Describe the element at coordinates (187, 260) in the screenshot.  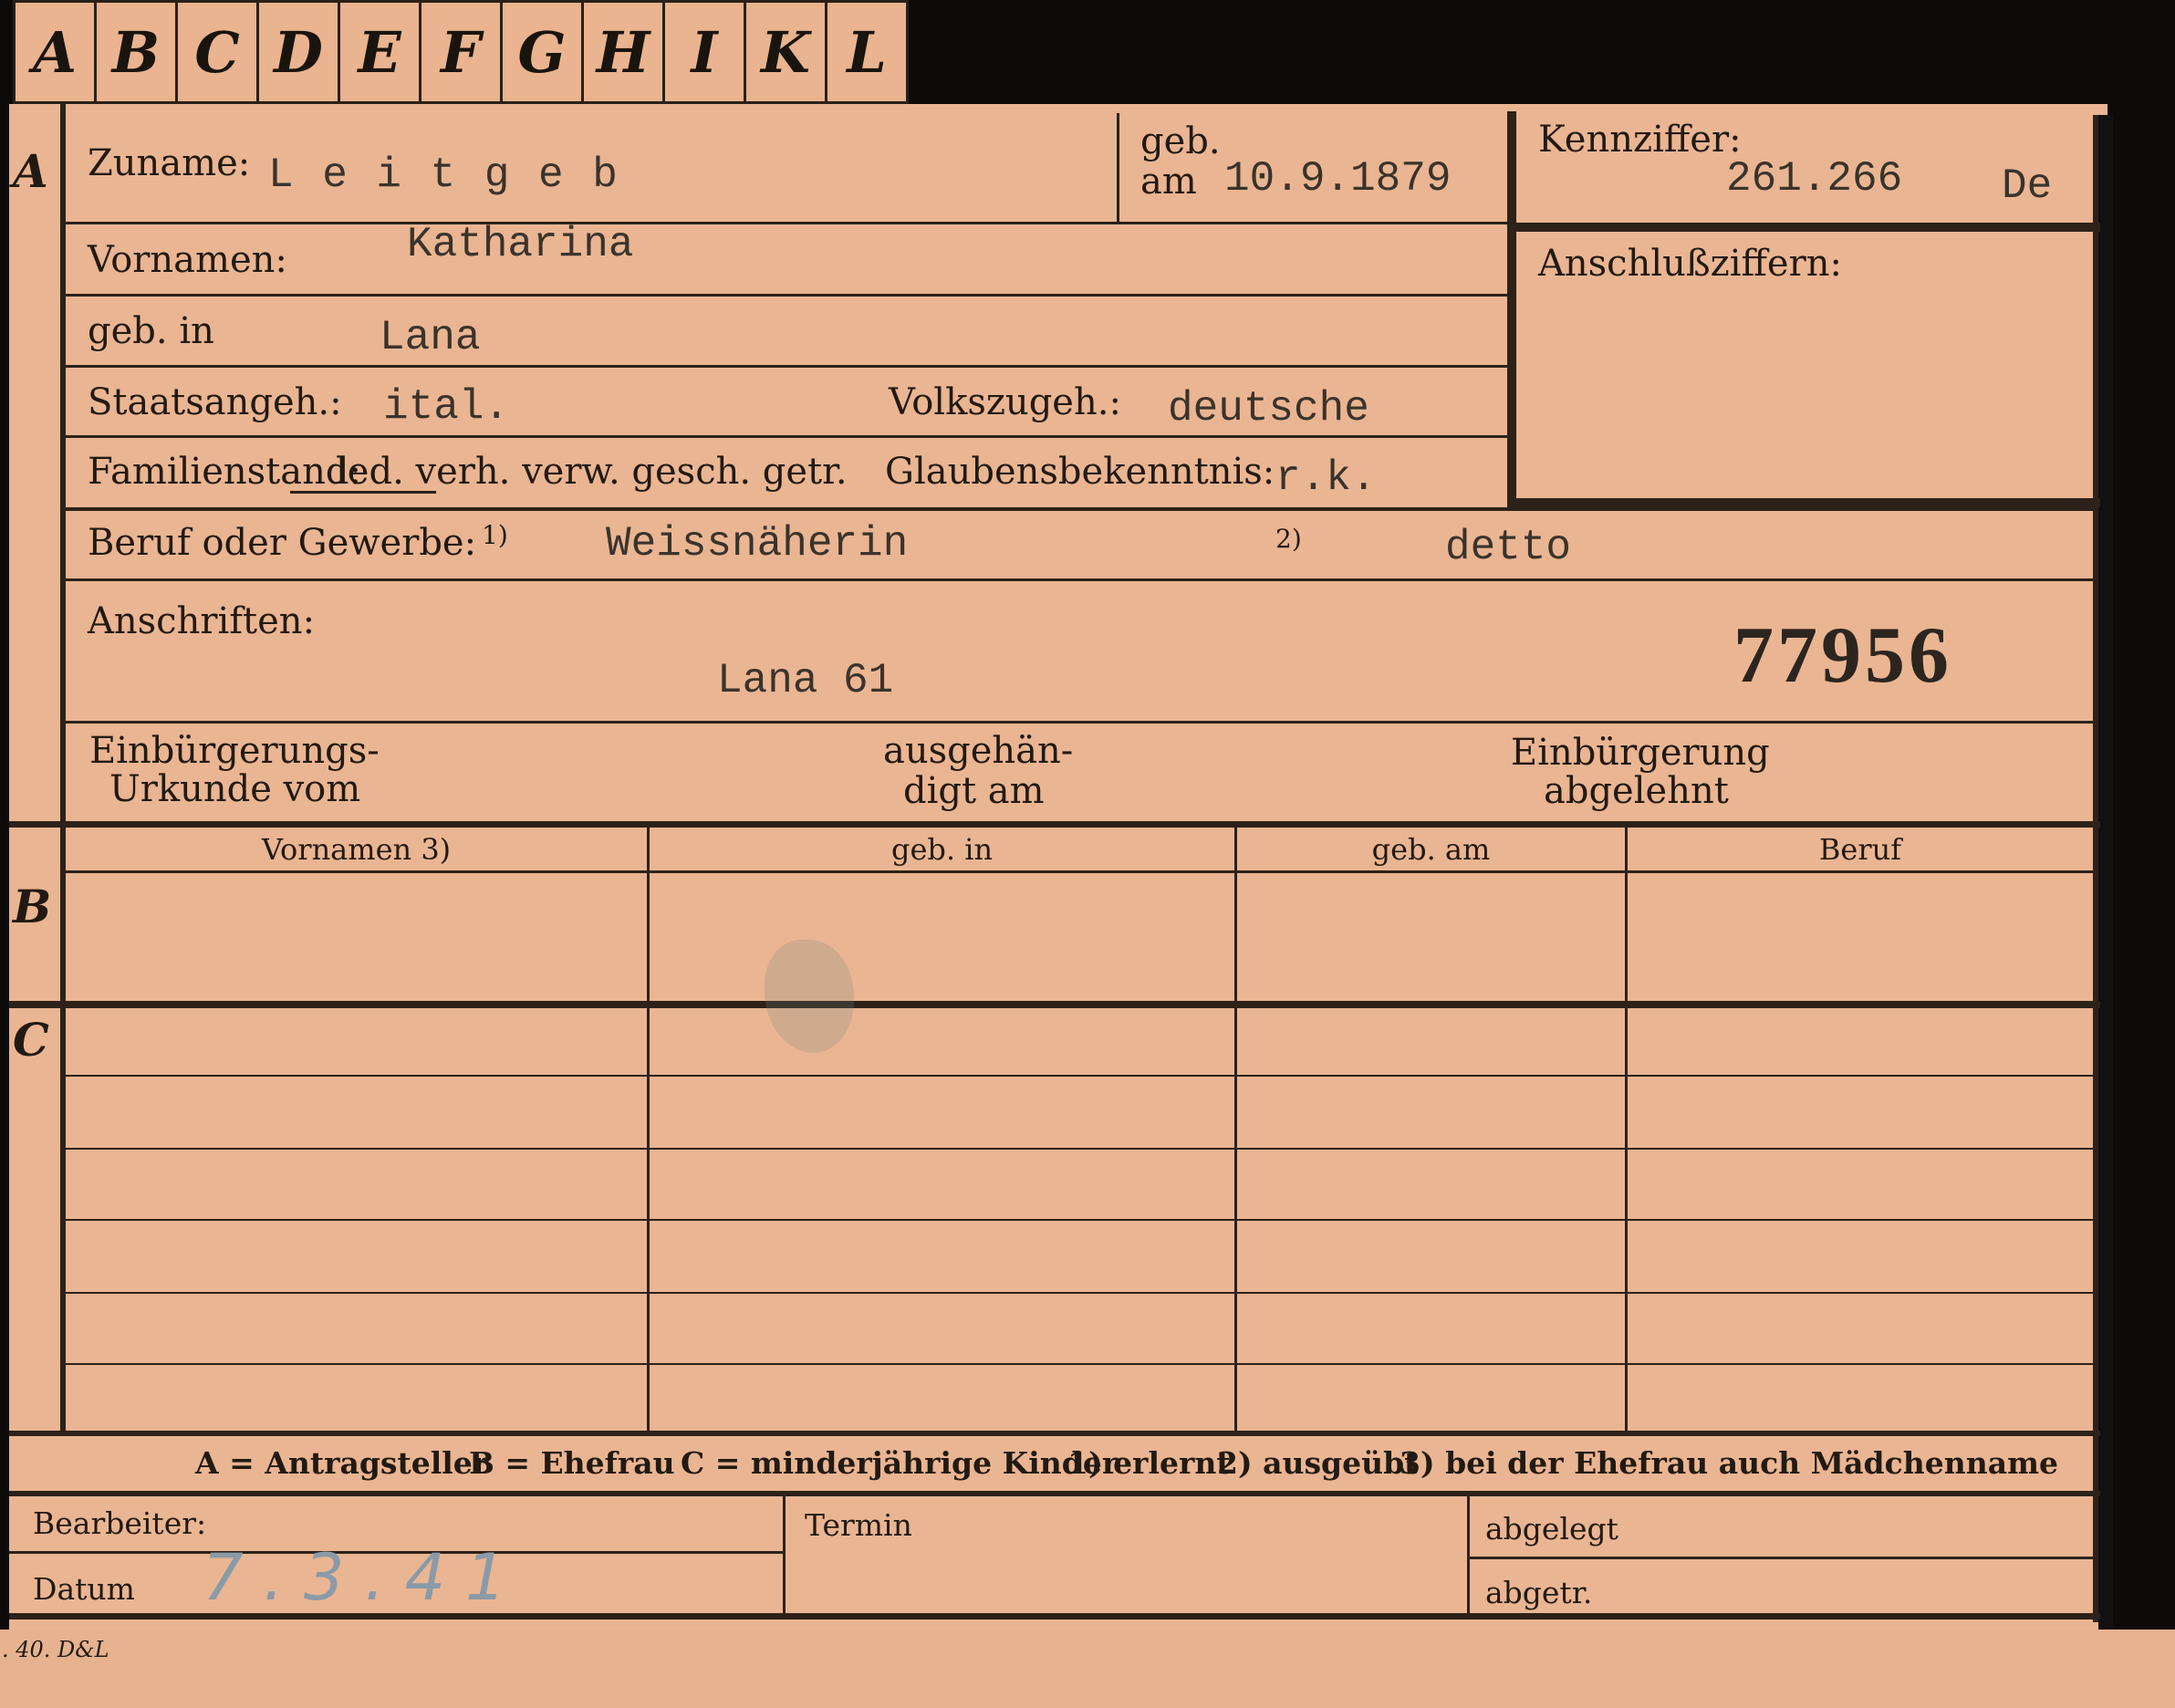
I see `vornamen-label: Vornamen:` at that location.